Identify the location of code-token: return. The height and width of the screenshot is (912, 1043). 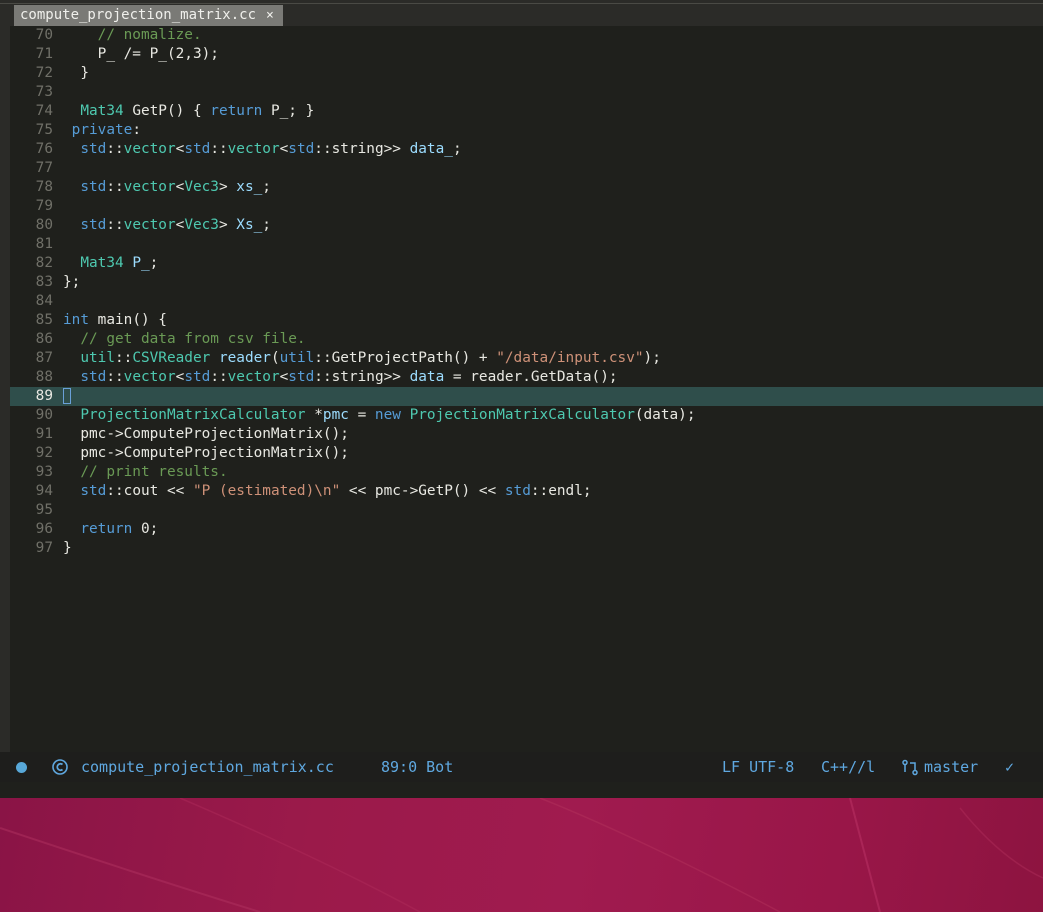
(106, 529).